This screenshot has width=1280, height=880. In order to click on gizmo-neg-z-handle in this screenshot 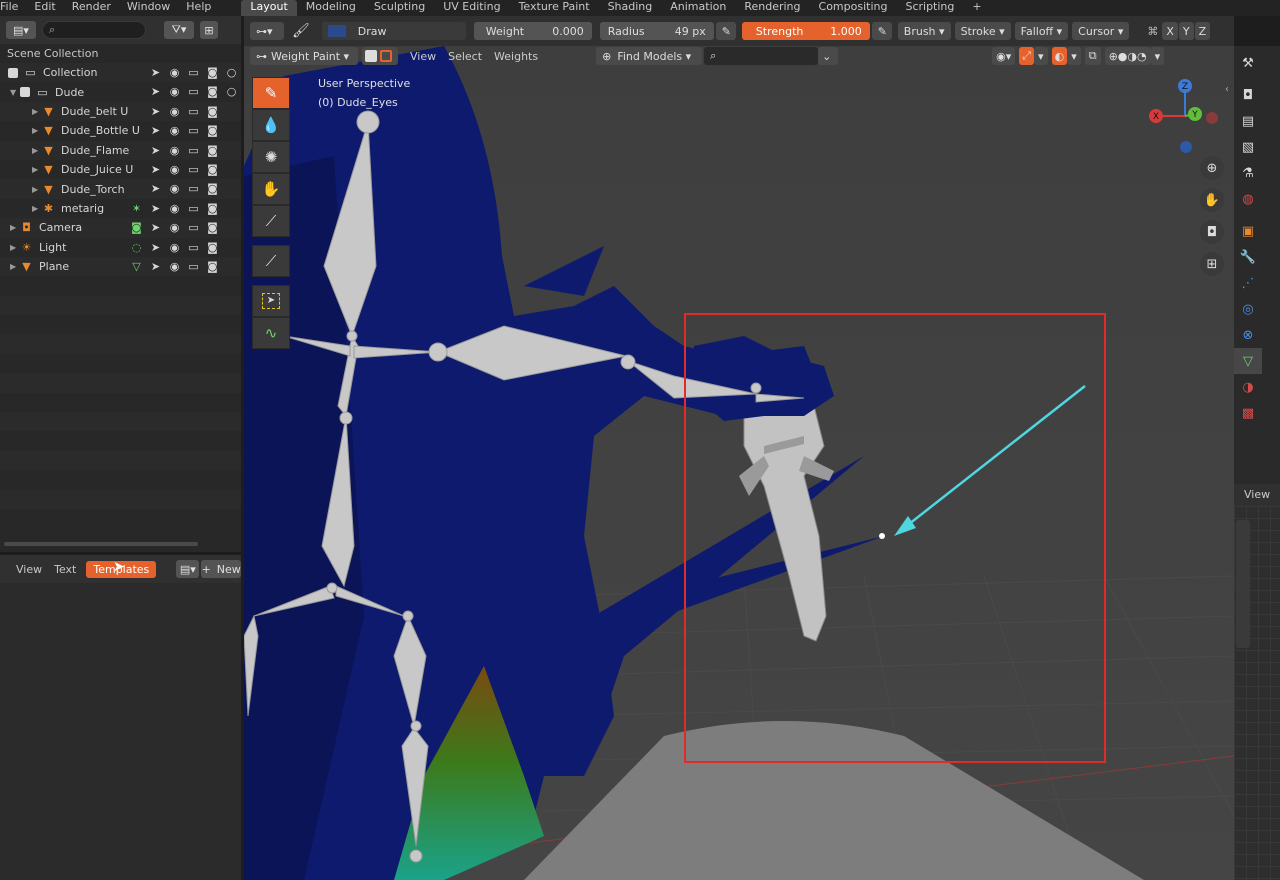, I will do `click(1186, 147)`.